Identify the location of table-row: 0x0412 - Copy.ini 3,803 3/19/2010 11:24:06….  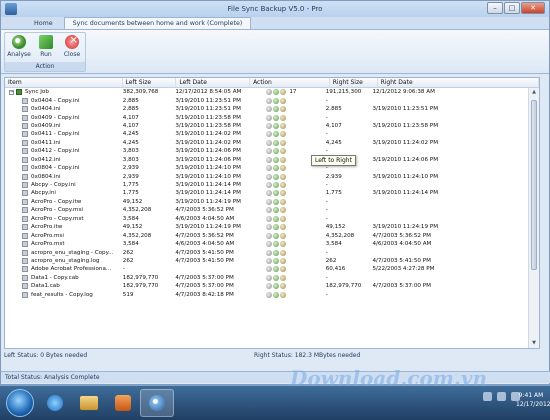
(266, 151).